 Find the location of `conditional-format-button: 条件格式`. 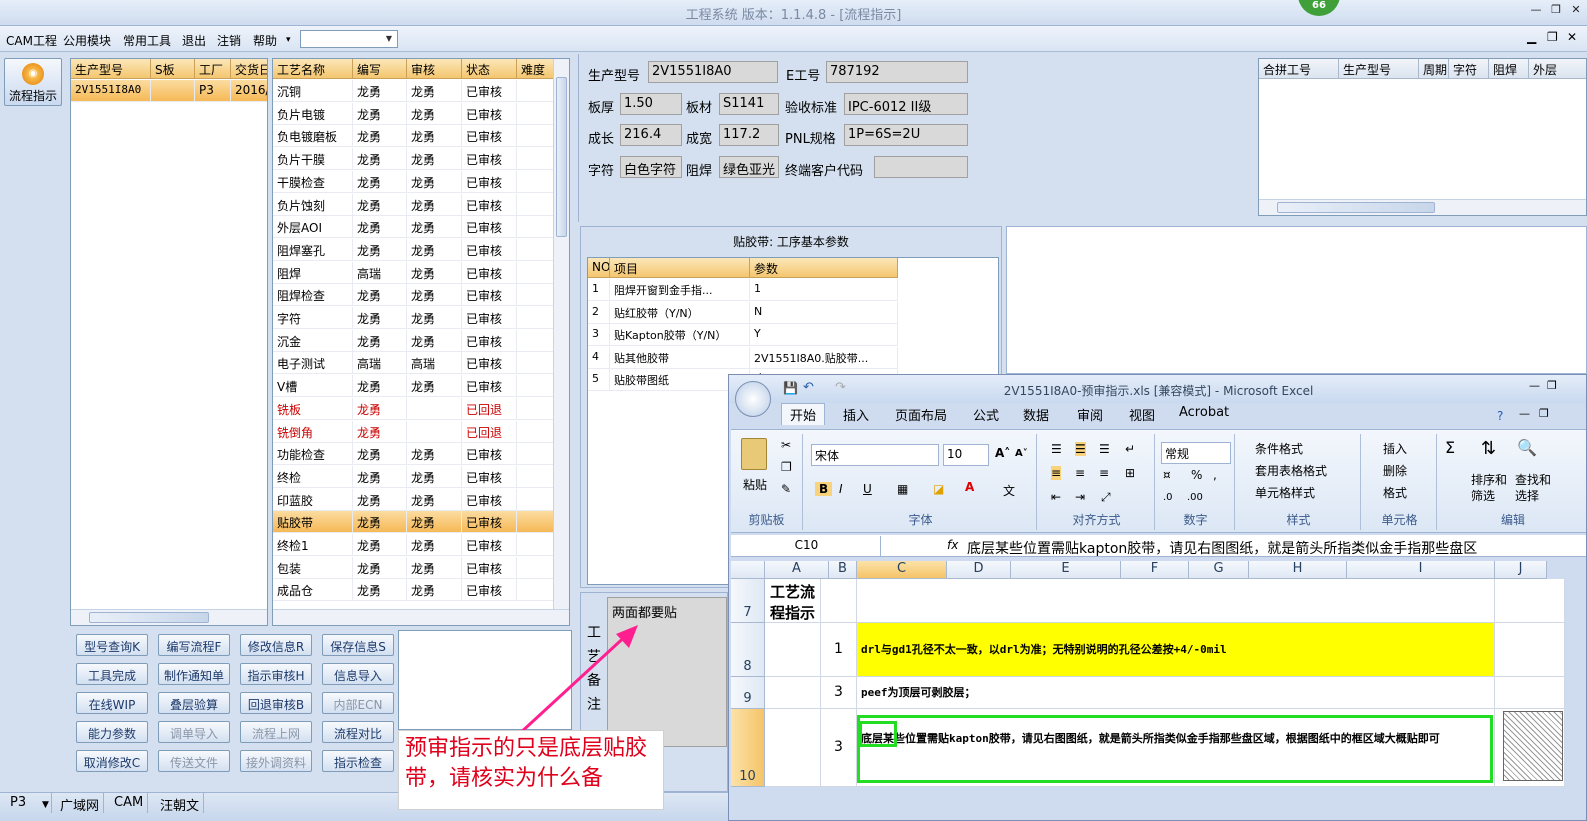

conditional-format-button: 条件格式 is located at coordinates (1279, 448).